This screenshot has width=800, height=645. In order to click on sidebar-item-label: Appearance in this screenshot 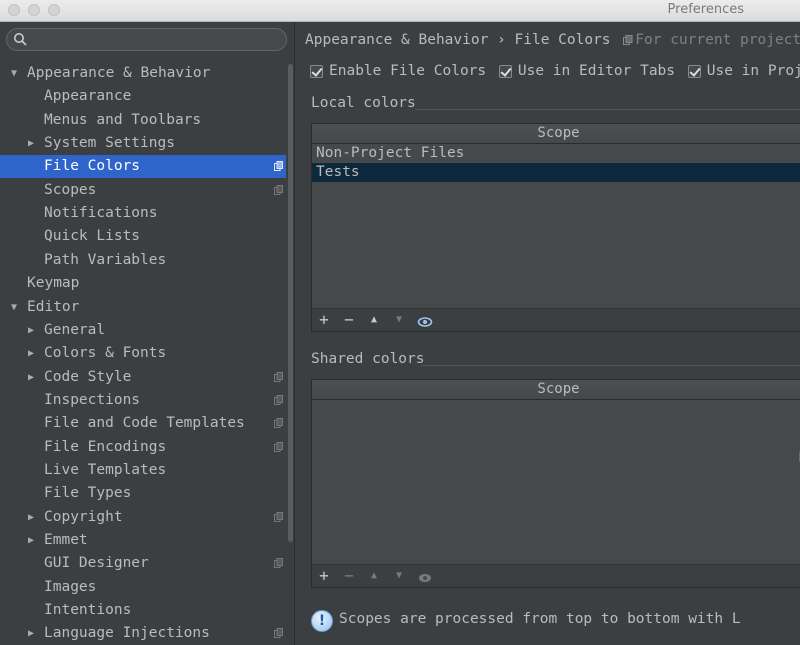, I will do `click(88, 96)`.